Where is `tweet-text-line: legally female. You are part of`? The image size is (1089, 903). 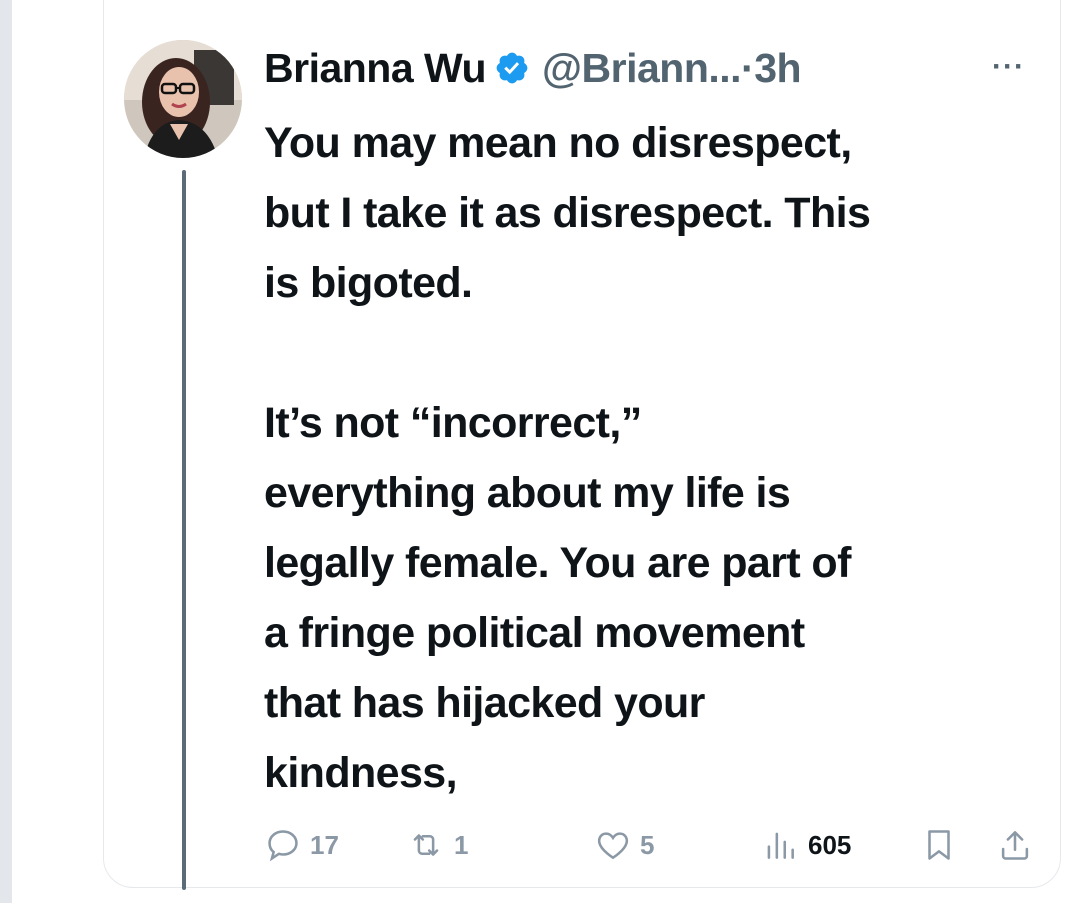
tweet-text-line: legally female. You are part of is located at coordinates (557, 563).